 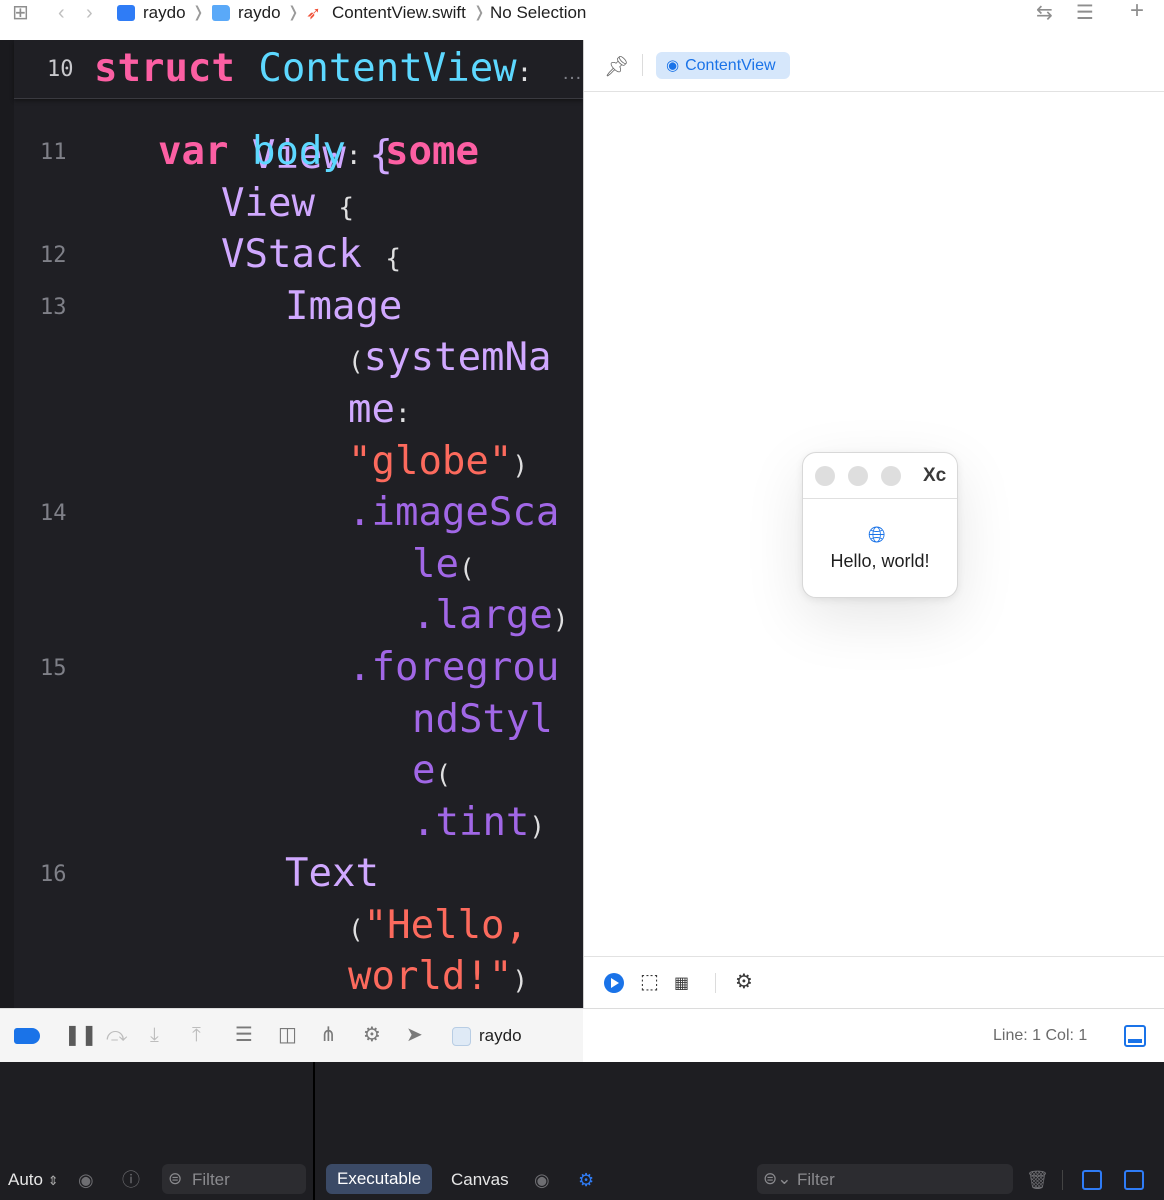 I want to click on minimize-window-button, so click(x=858, y=476).